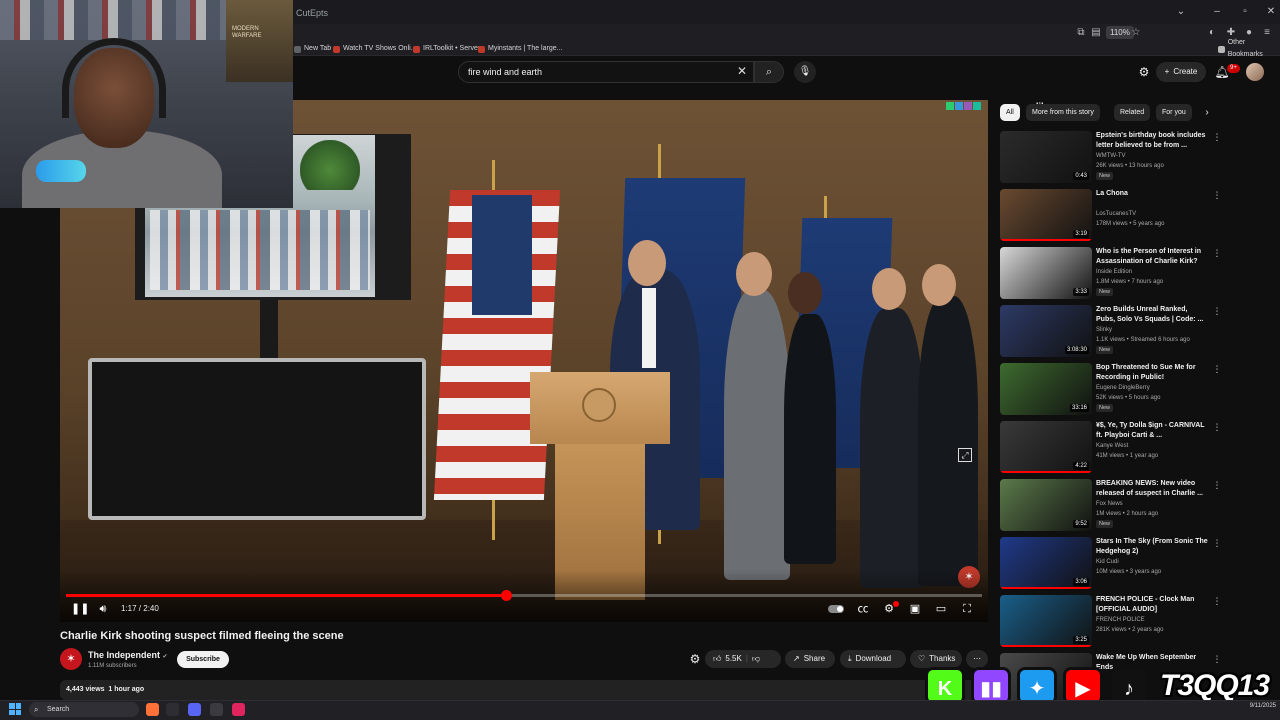 The image size is (1280, 720). Describe the element at coordinates (1181, 72) in the screenshot. I see `create-button: + Create` at that location.